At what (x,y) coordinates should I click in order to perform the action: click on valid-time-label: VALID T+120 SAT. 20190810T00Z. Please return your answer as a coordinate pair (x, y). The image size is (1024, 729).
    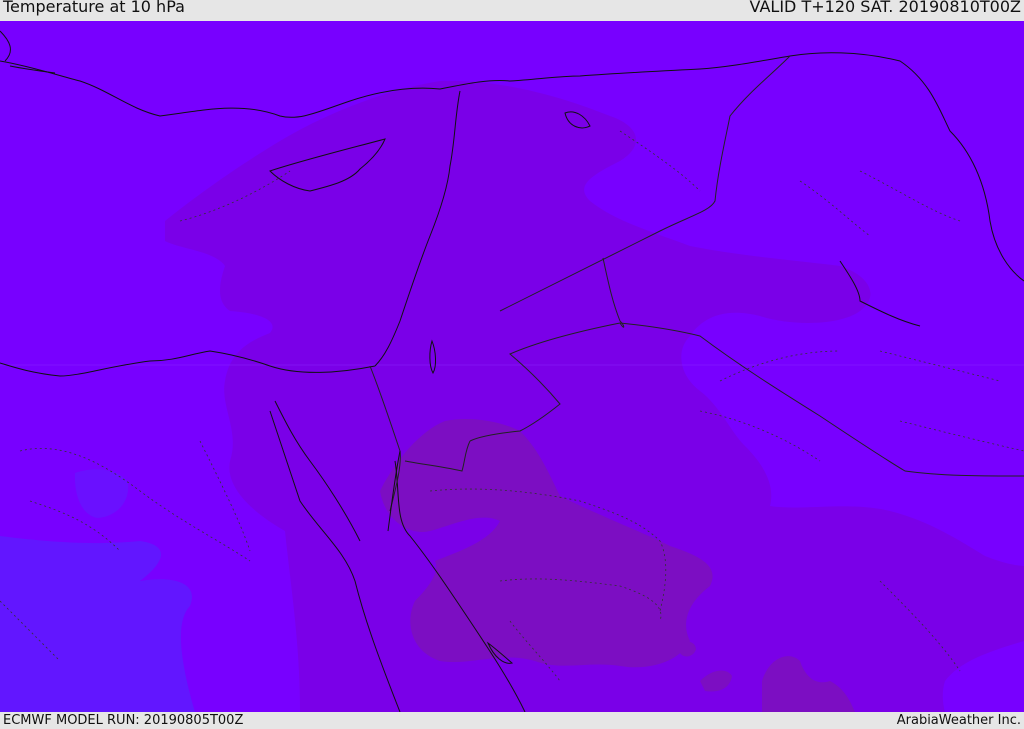
    Looking at the image, I should click on (885, 8).